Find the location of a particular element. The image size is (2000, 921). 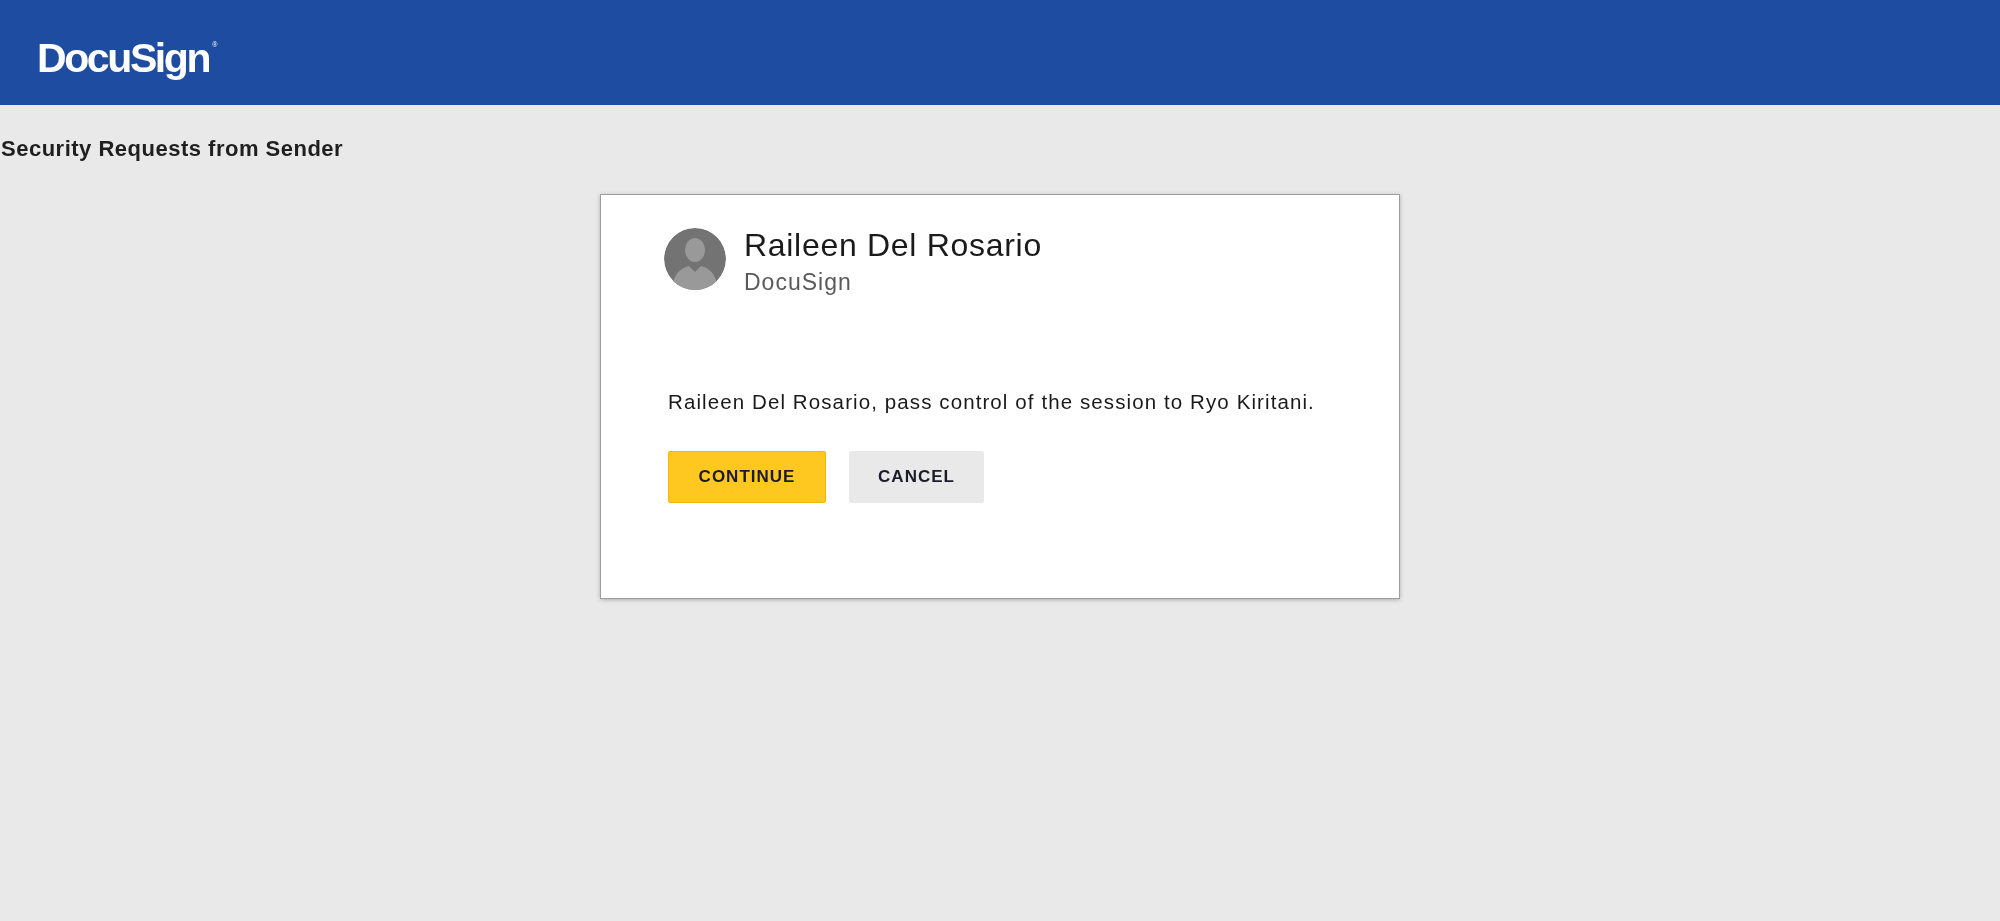

page-title: Security Requests from Sender is located at coordinates (172, 149).